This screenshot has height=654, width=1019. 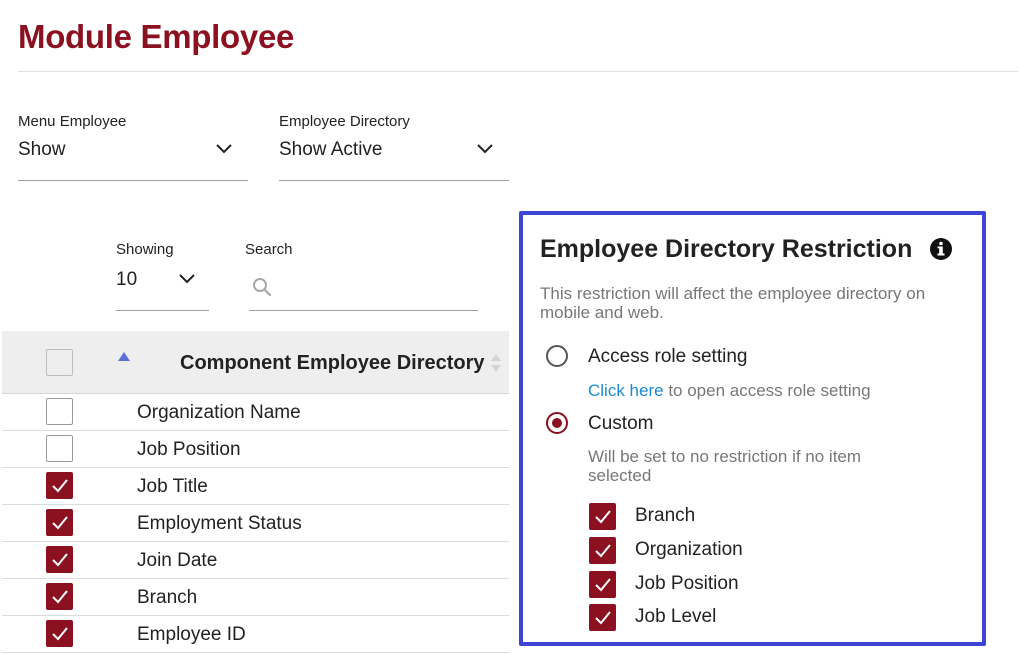 What do you see at coordinates (363, 310) in the screenshot?
I see `search-underline` at bounding box center [363, 310].